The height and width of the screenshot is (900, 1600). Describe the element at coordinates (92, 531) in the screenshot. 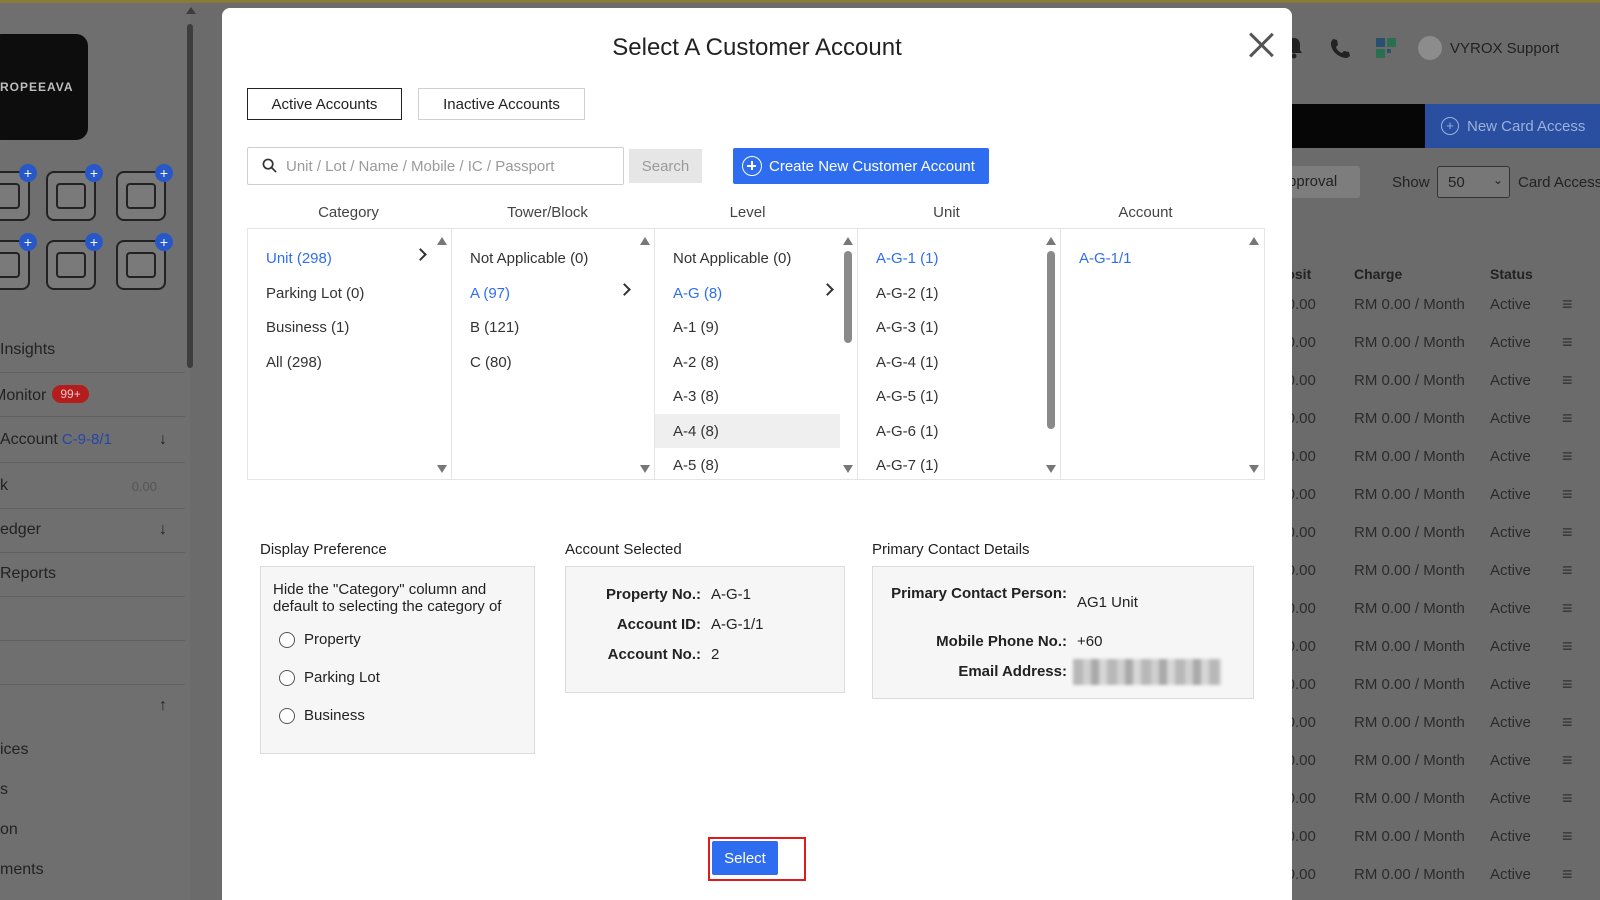

I see `nav-ledger: edger ↓` at that location.